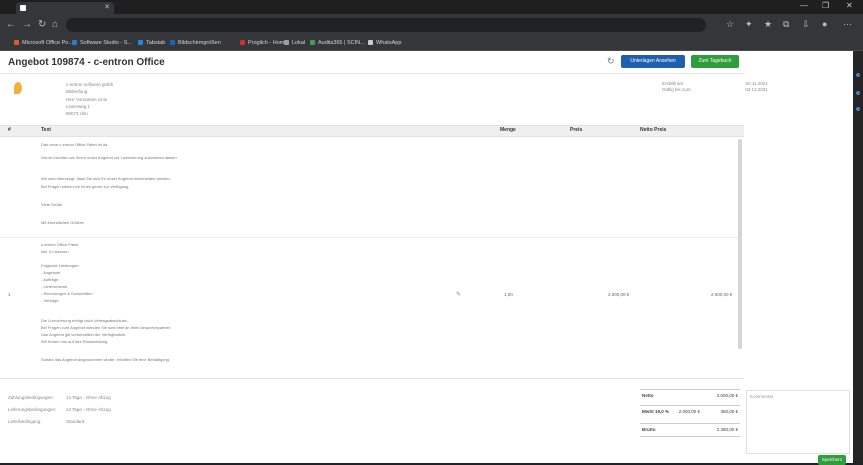 The width and height of the screenshot is (863, 465). I want to click on browser-toolbar: ← → ↻ ⌂ ☆ ✦ ★ ⧉ ⇩ ● ⋯, so click(431, 25).